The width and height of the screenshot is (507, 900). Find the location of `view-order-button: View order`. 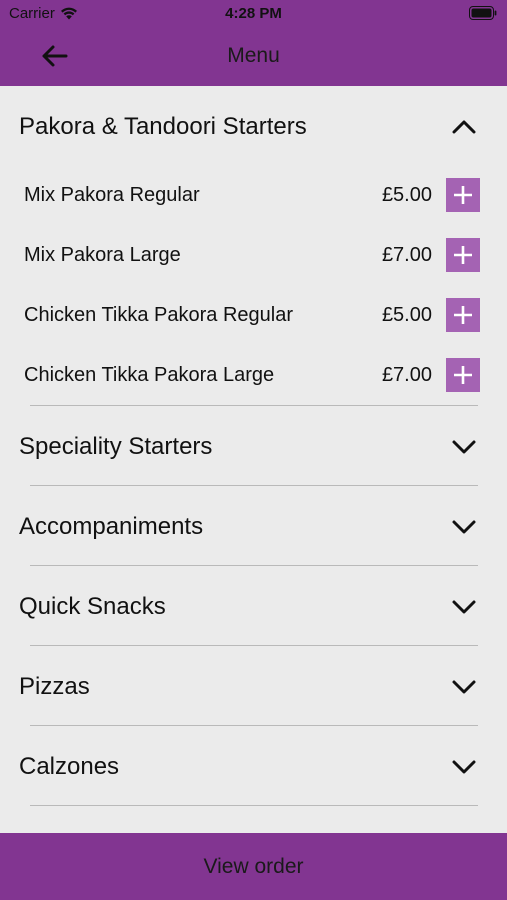

view-order-button: View order is located at coordinates (253, 866).